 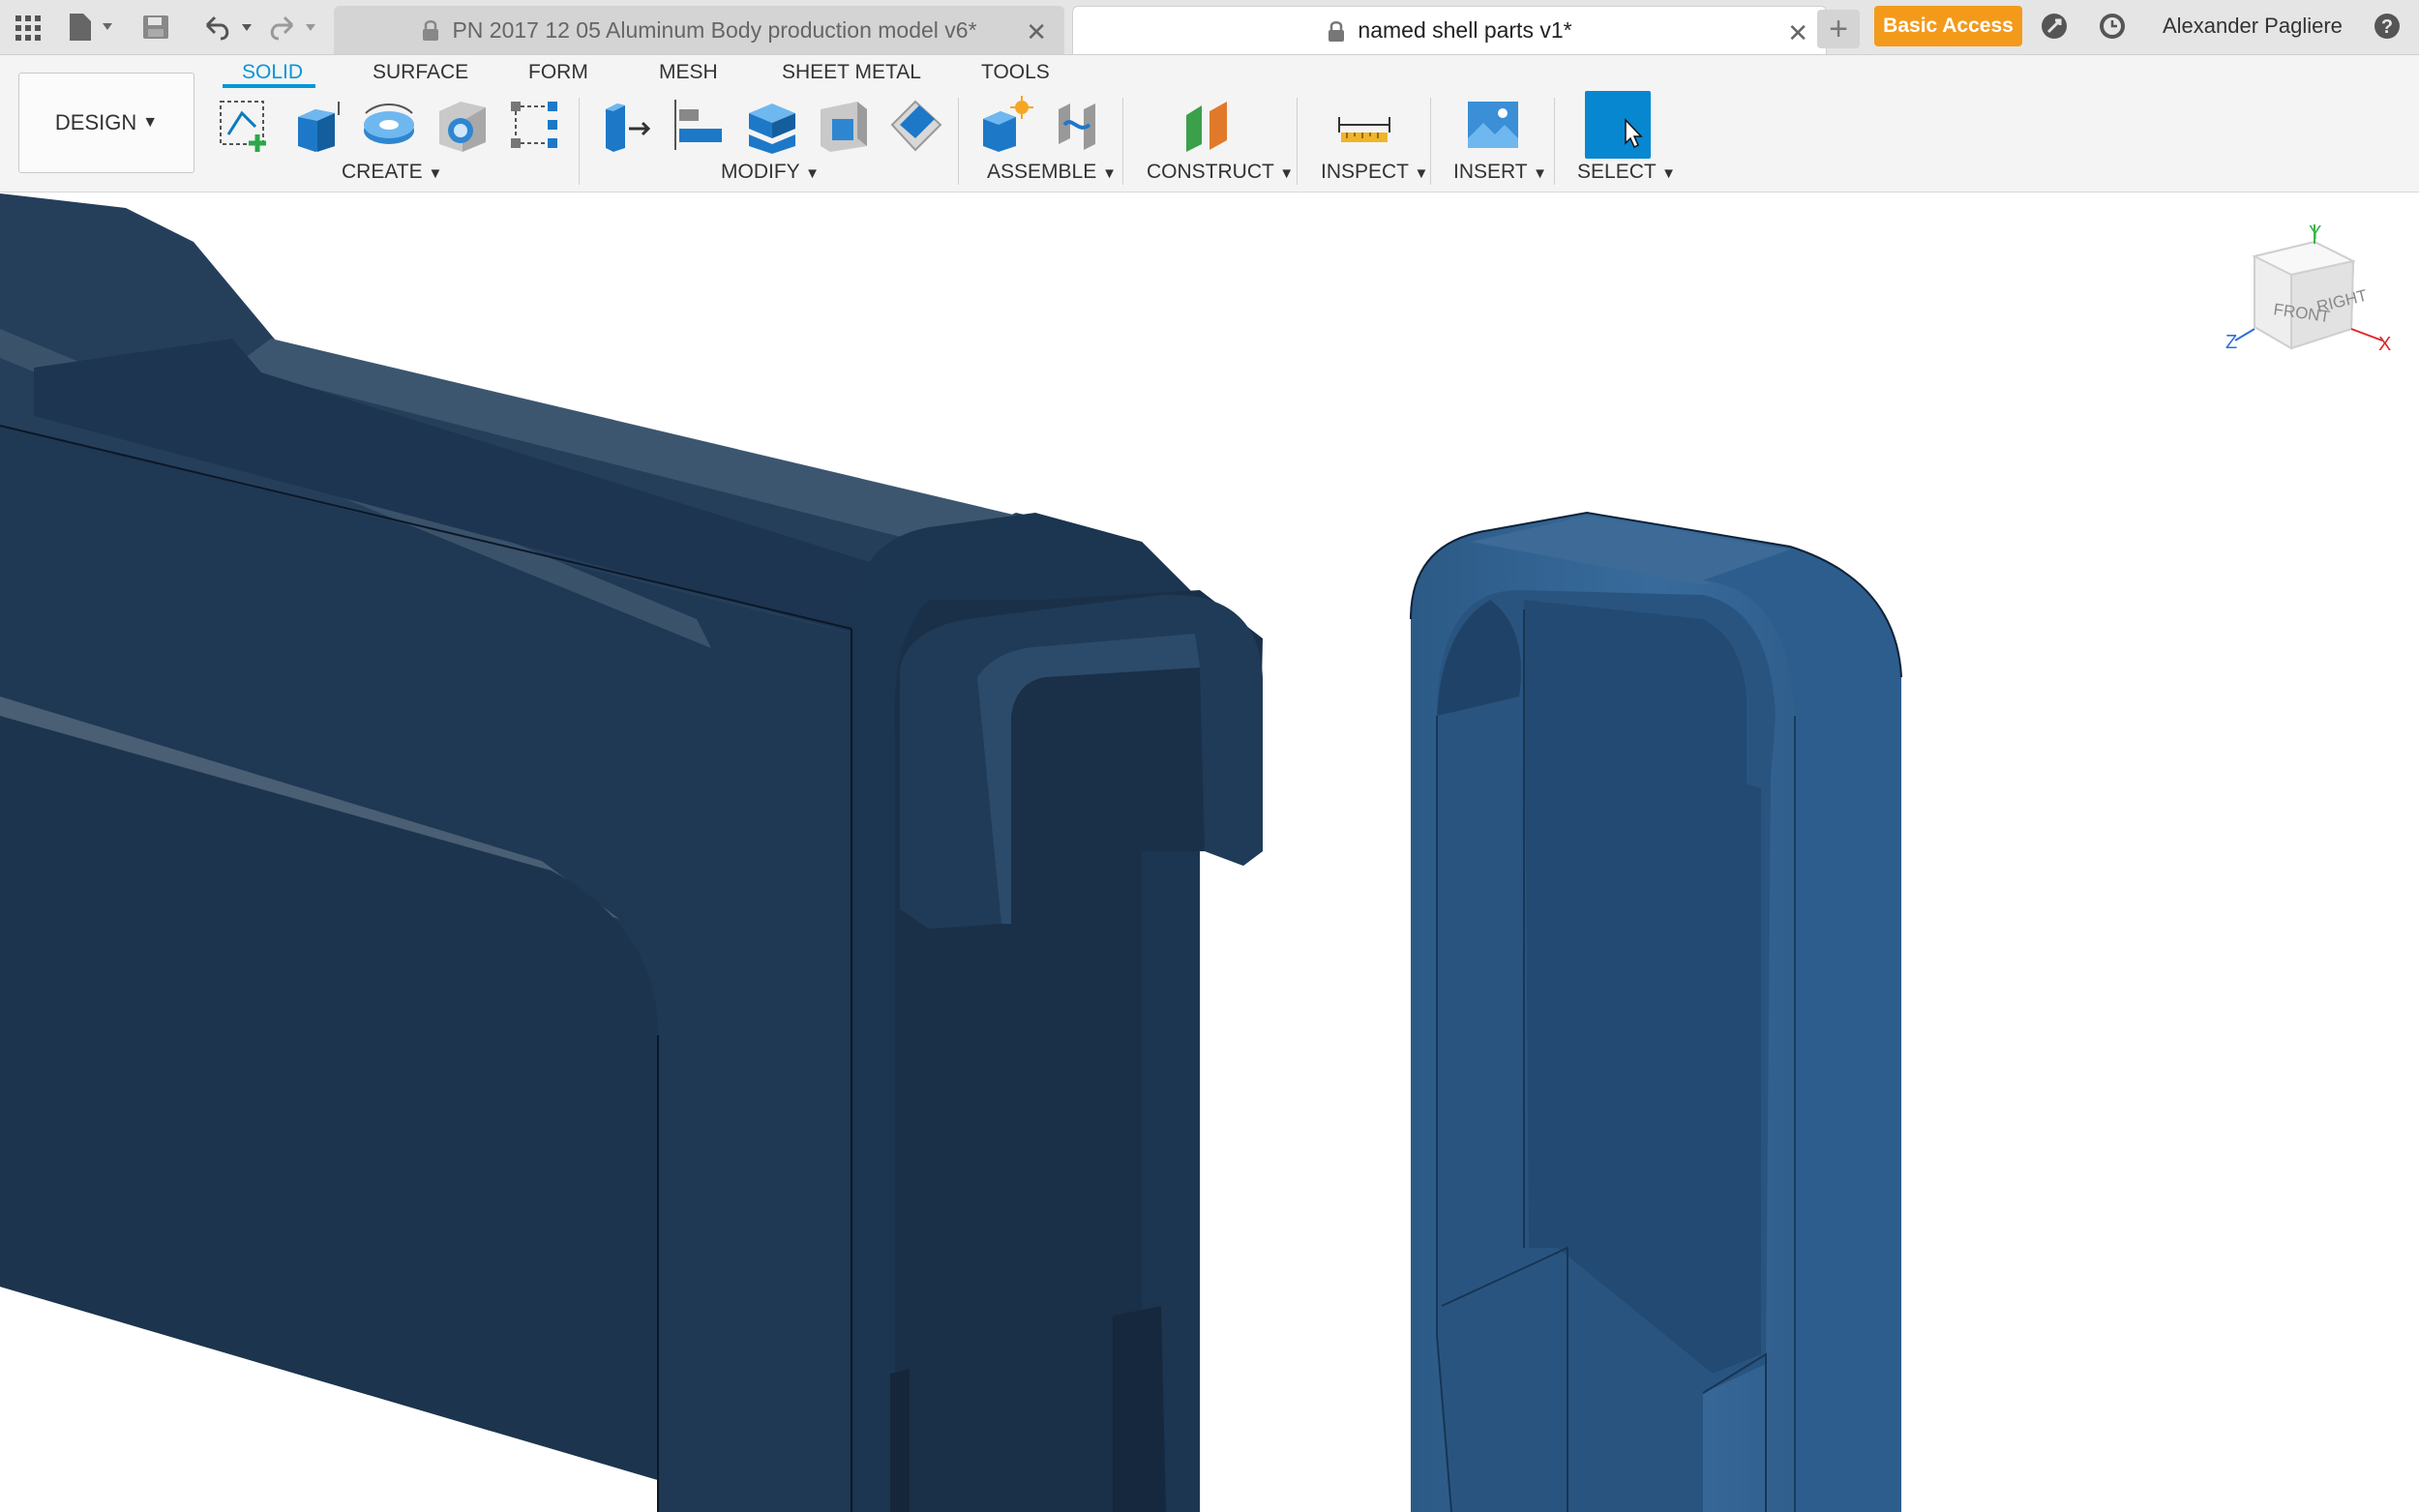 What do you see at coordinates (1365, 172) in the screenshot?
I see `group-inspect-label: INSPECT` at bounding box center [1365, 172].